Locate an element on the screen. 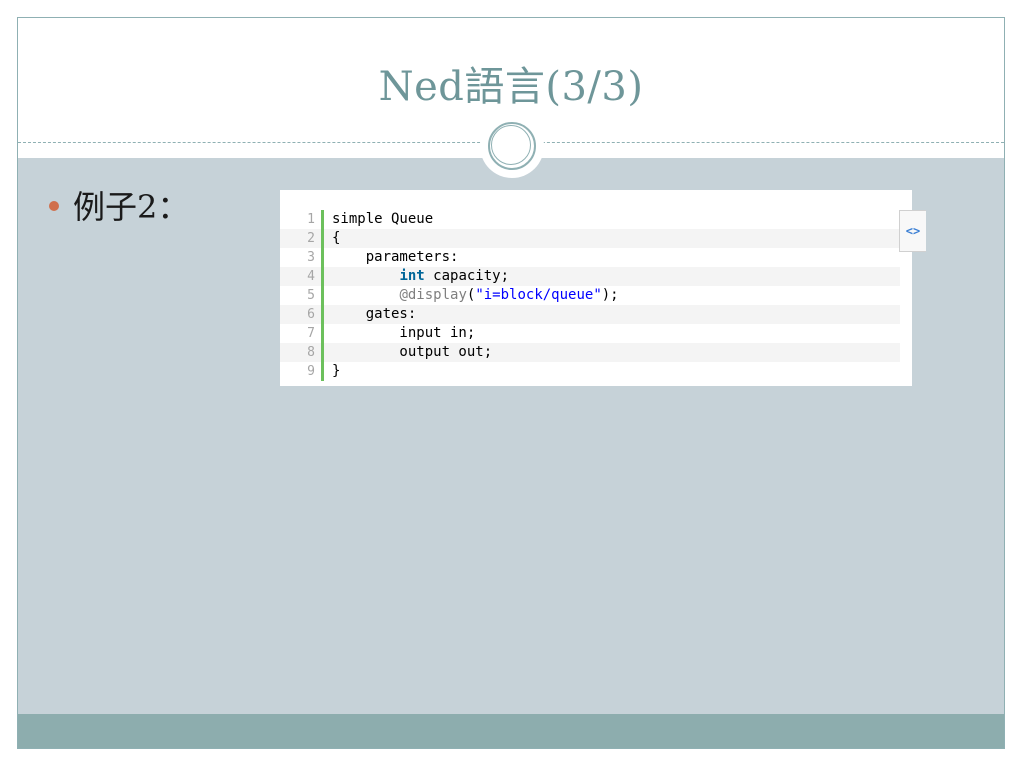  slide-footer is located at coordinates (511, 731).